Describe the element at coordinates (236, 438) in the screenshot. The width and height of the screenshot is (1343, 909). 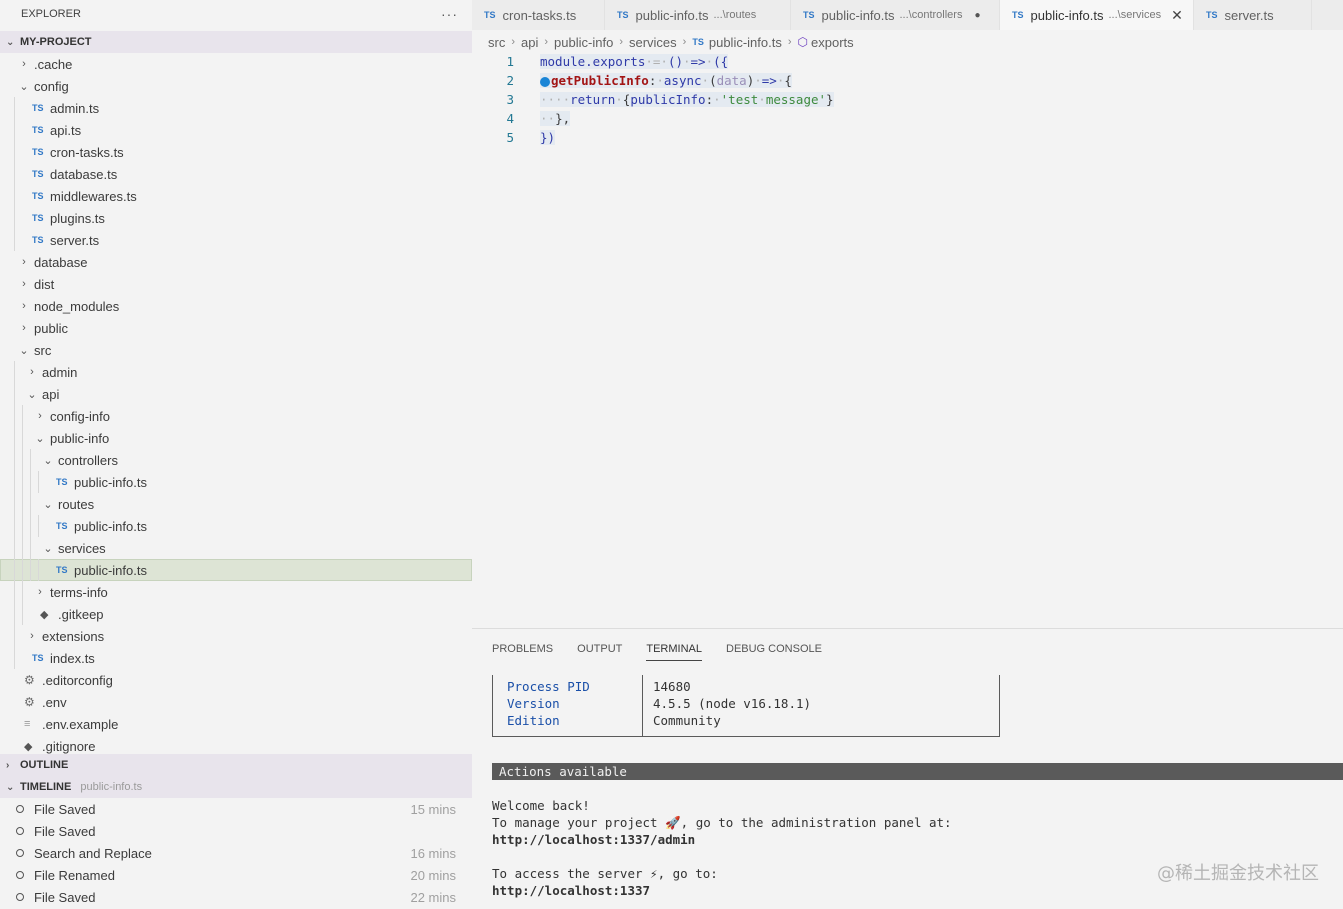
I see `tree-folder: ⌄ public-info` at that location.